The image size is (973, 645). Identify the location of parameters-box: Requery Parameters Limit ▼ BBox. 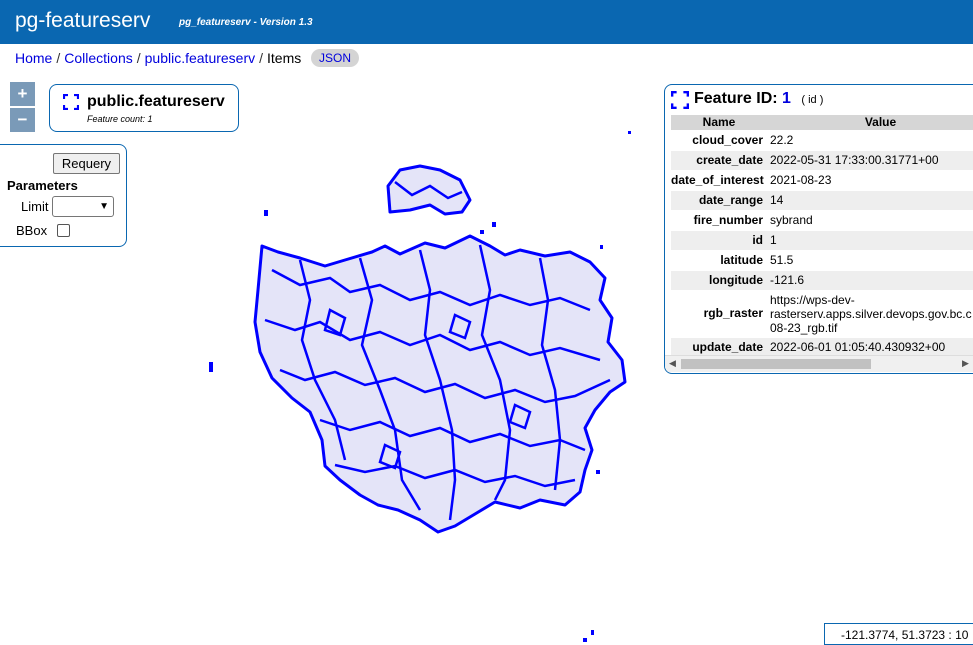
(63, 195).